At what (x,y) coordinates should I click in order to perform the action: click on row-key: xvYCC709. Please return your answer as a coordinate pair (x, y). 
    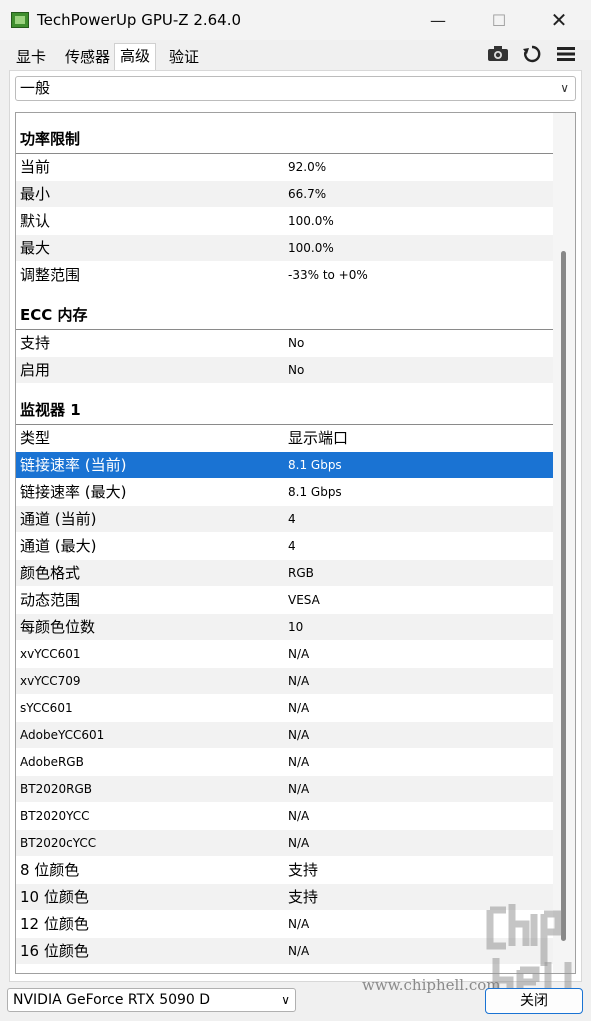
    Looking at the image, I should click on (50, 681).